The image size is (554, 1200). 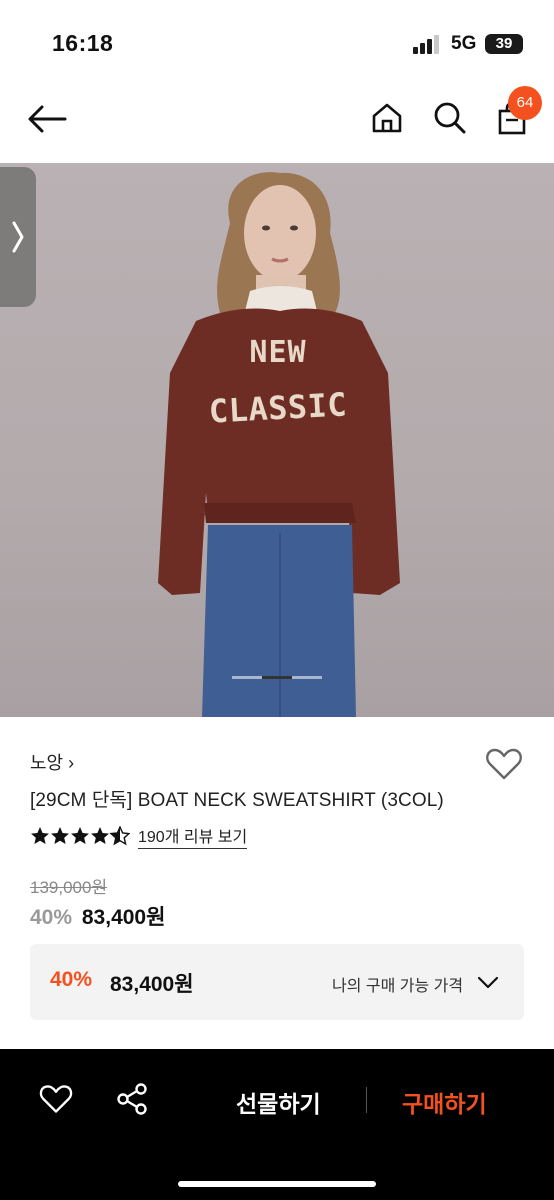 What do you see at coordinates (277, 44) in the screenshot?
I see `status-bar: 16:18 5G 39` at bounding box center [277, 44].